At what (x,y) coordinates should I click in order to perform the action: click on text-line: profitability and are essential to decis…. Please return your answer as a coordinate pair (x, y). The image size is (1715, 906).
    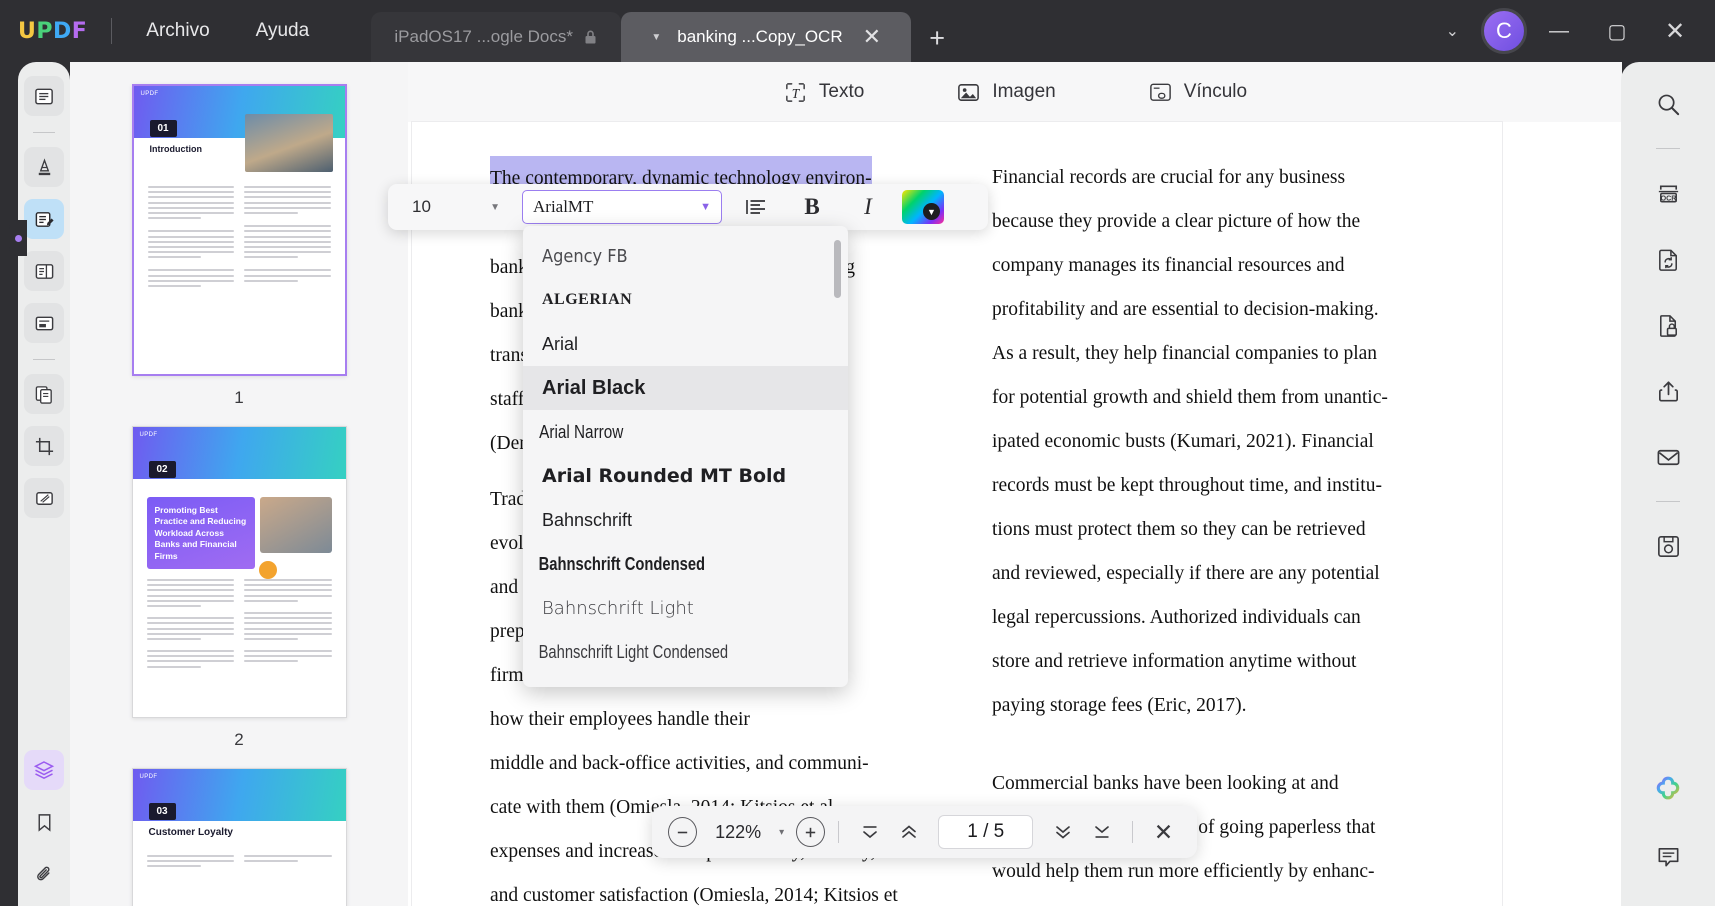
    Looking at the image, I should click on (1185, 309).